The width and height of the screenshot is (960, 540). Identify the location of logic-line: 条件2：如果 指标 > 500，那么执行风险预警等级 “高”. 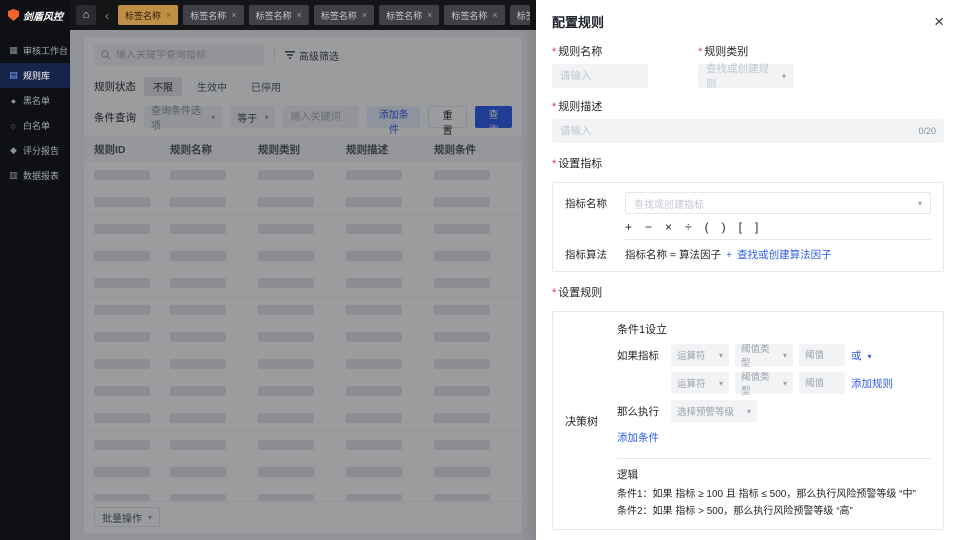
(735, 511).